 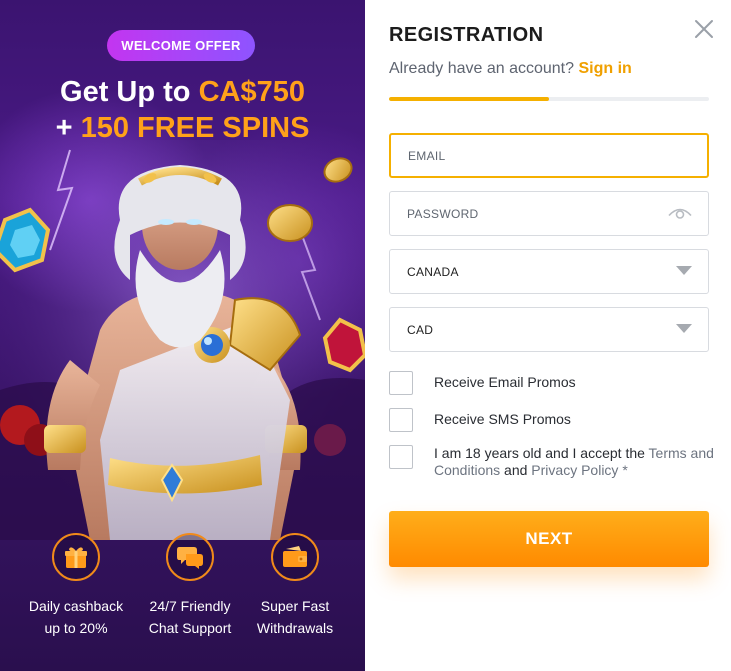 I want to click on next-button: NEXT, so click(x=549, y=539).